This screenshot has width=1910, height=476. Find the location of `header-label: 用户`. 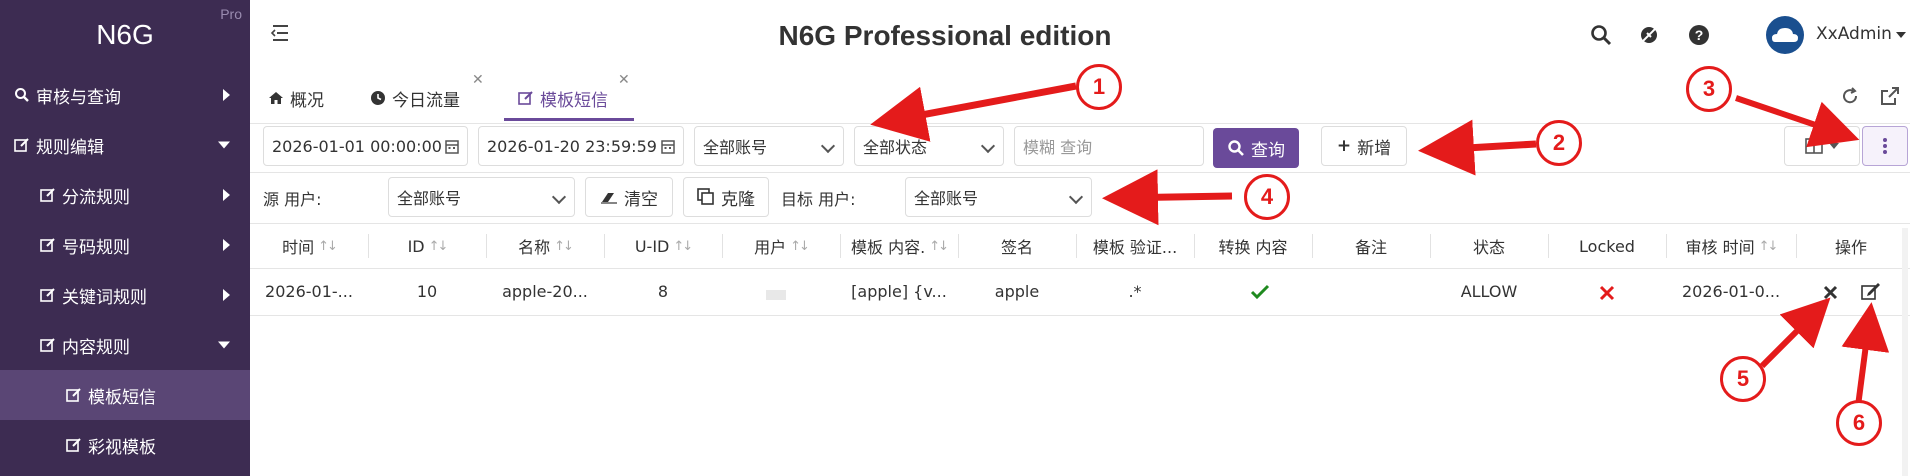

header-label: 用户 is located at coordinates (770, 247).